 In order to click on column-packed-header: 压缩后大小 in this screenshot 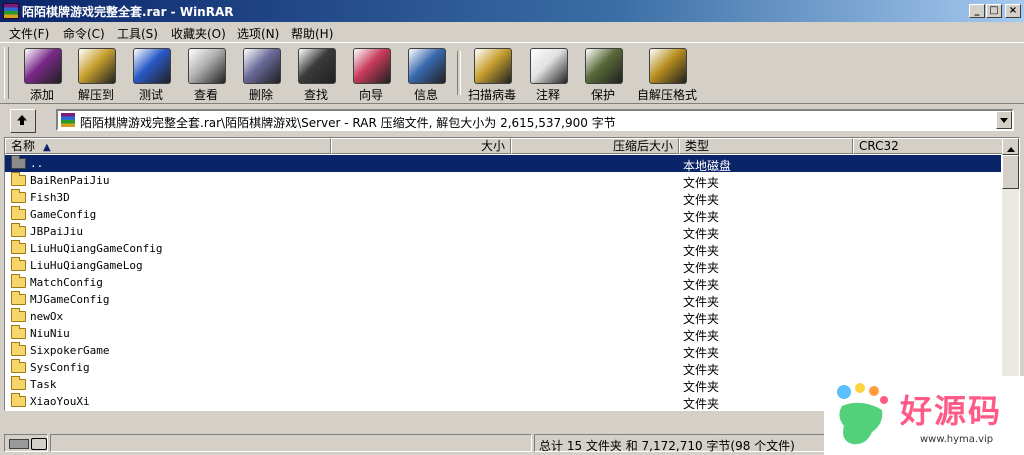, I will do `click(595, 146)`.